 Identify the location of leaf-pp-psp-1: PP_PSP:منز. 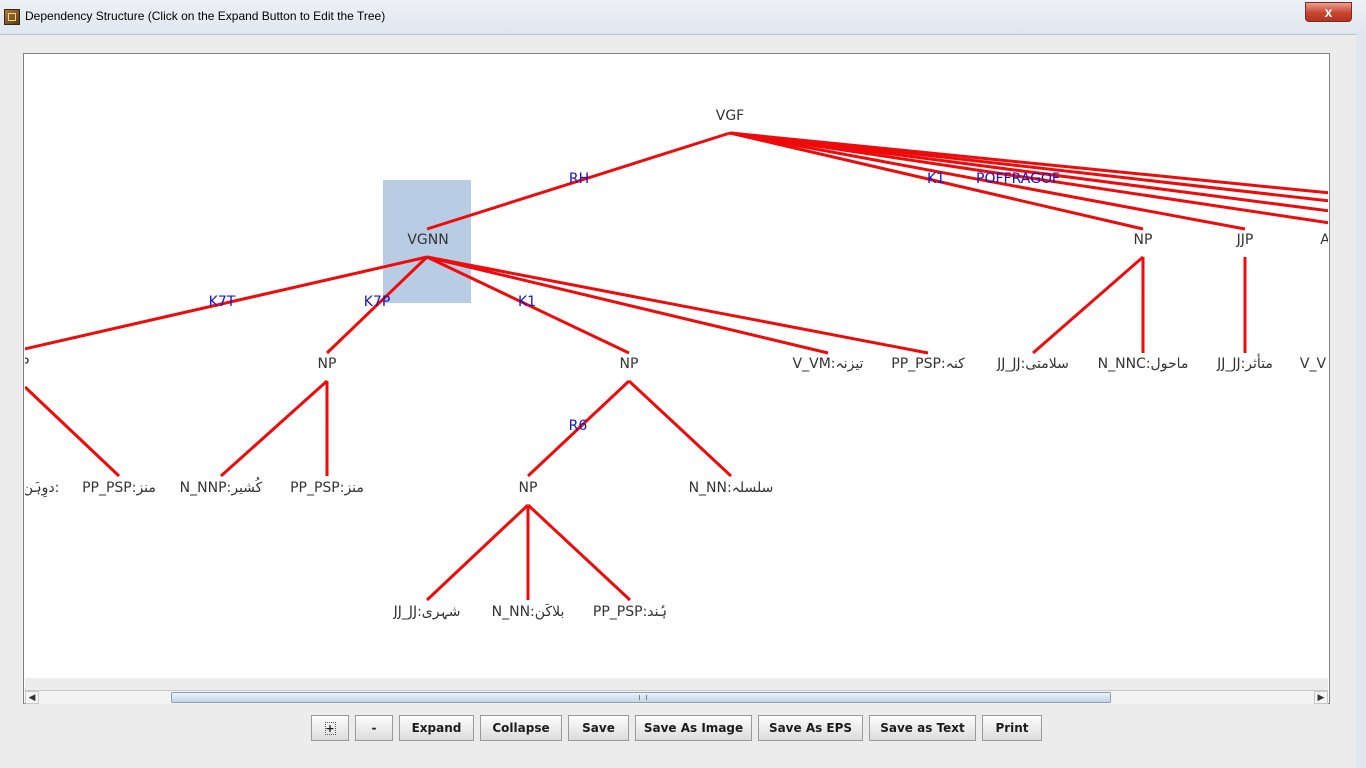
(119, 488).